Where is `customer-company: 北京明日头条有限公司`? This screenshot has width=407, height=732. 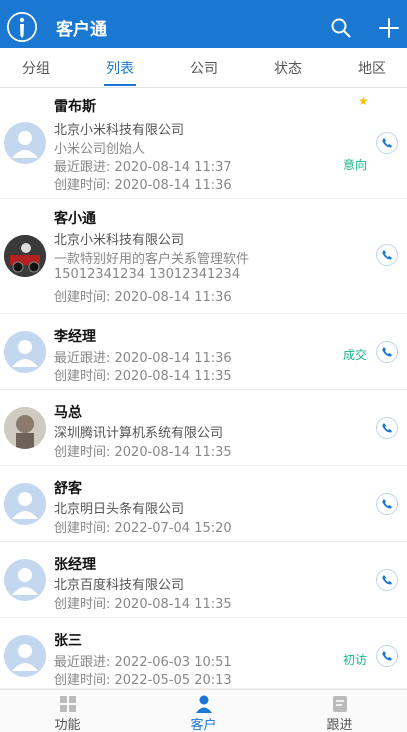 customer-company: 北京明日头条有限公司 is located at coordinates (119, 509).